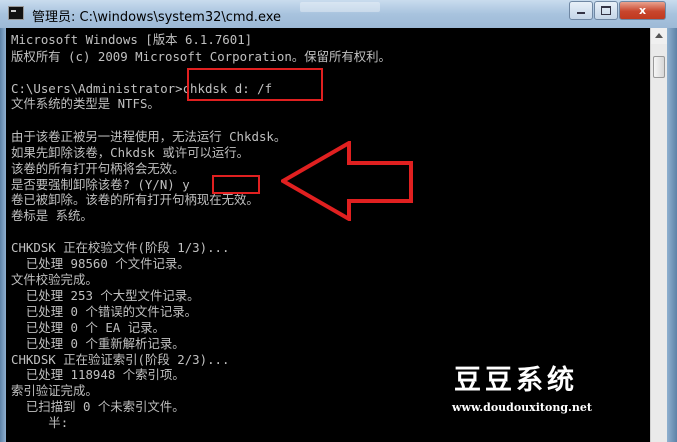 The image size is (677, 442). I want to click on console-line: 半:, so click(40, 422).